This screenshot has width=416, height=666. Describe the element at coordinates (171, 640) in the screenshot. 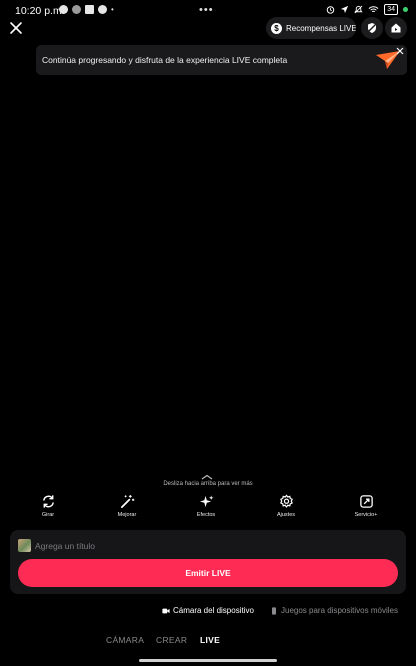

I see `tab-create: CREAR` at that location.